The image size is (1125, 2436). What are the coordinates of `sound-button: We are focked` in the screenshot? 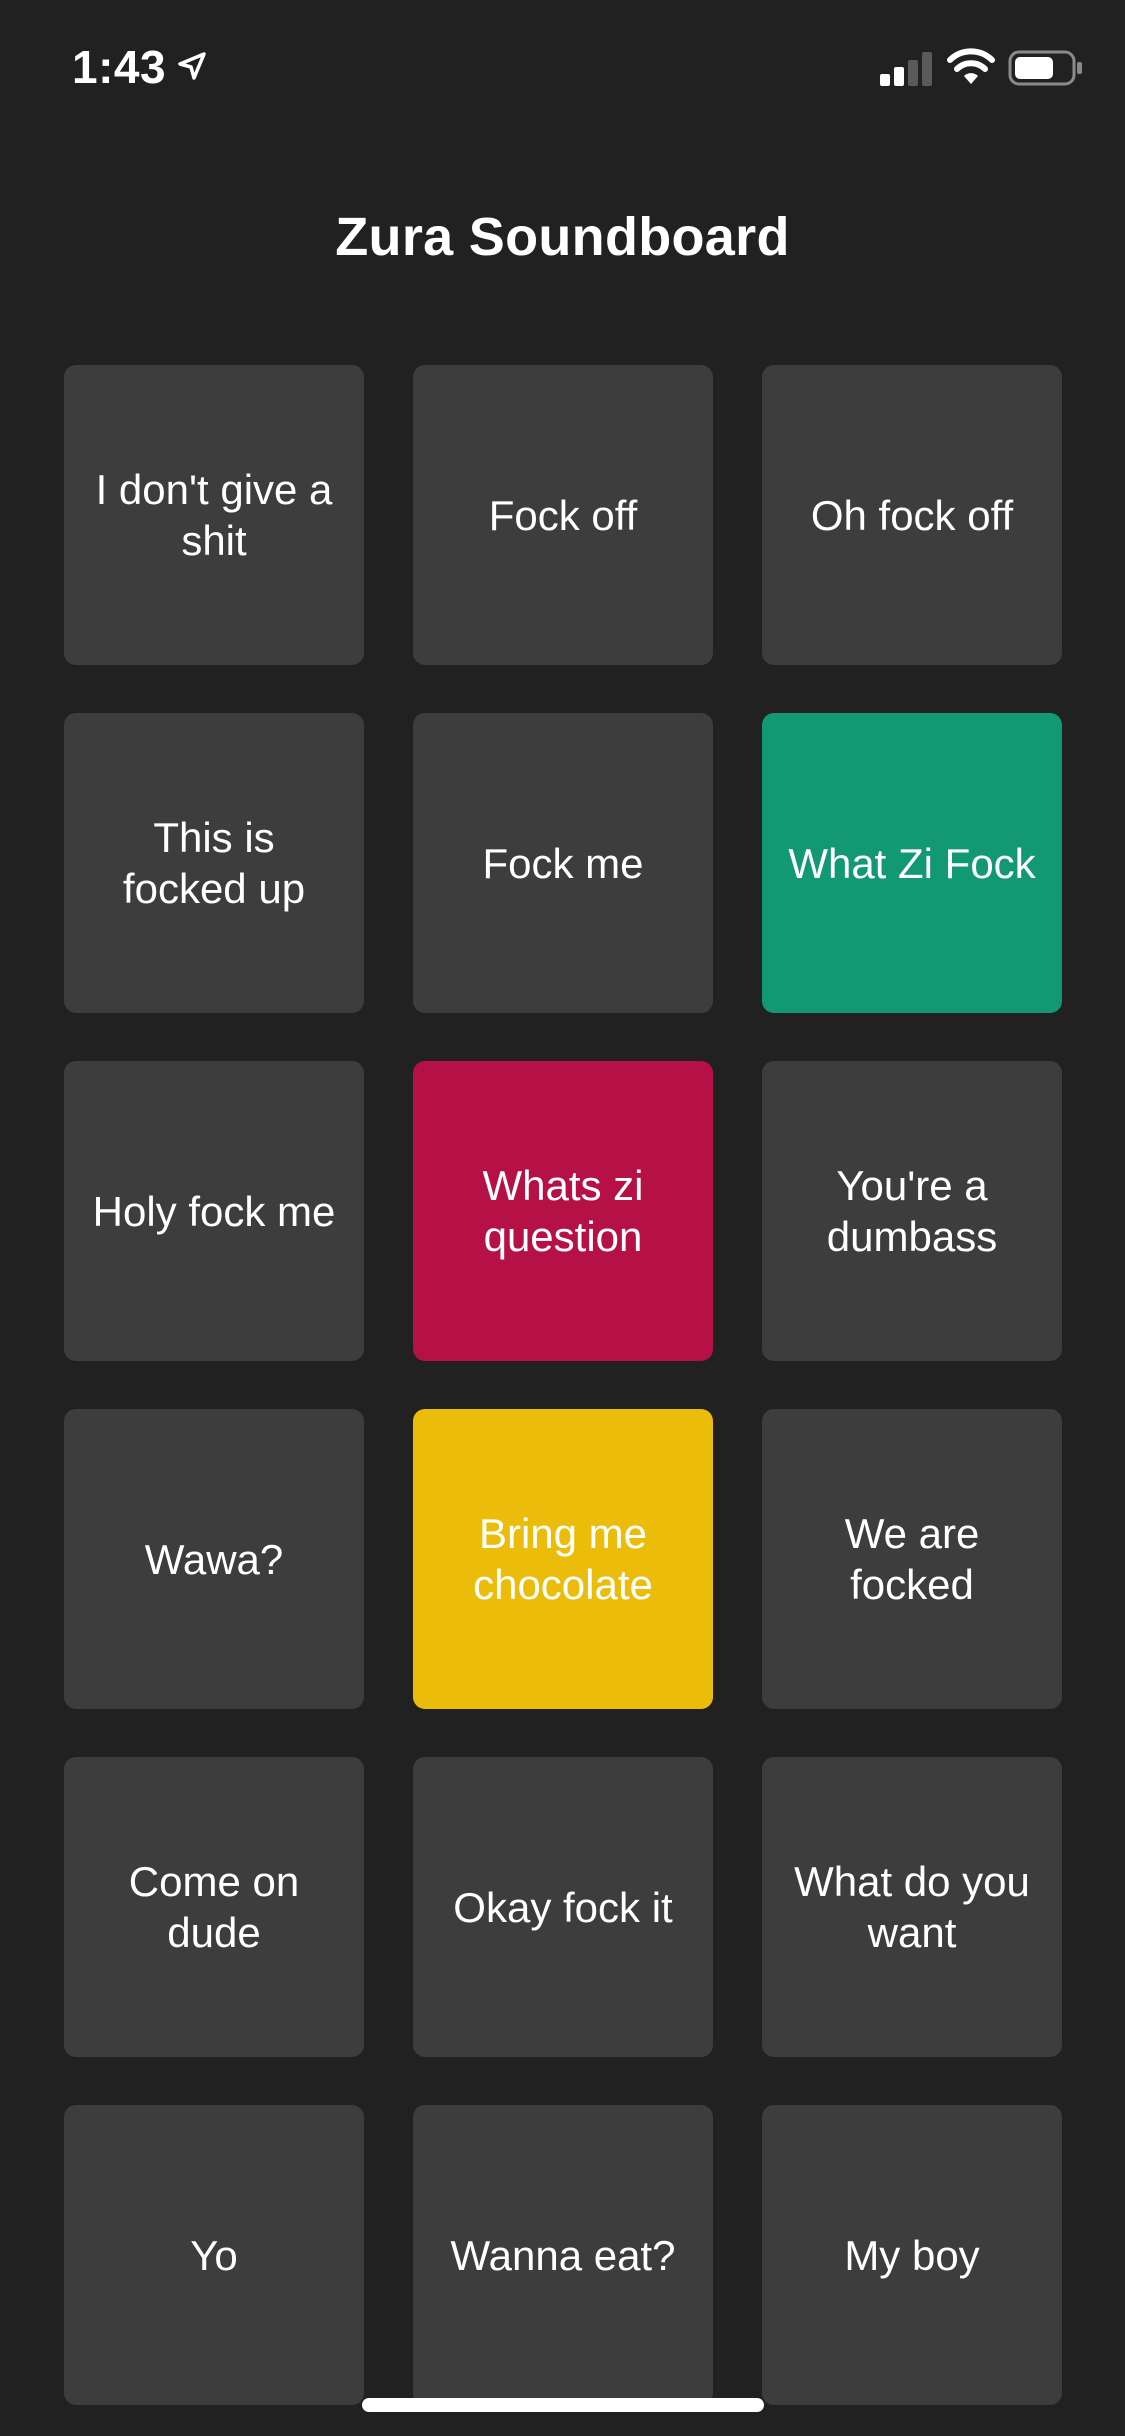 It's located at (912, 1559).